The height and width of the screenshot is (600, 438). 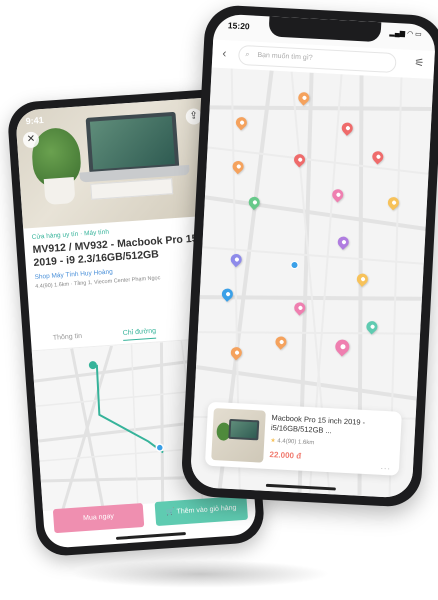 I want to click on tab-directions: Chỉ đường, so click(x=139, y=334).